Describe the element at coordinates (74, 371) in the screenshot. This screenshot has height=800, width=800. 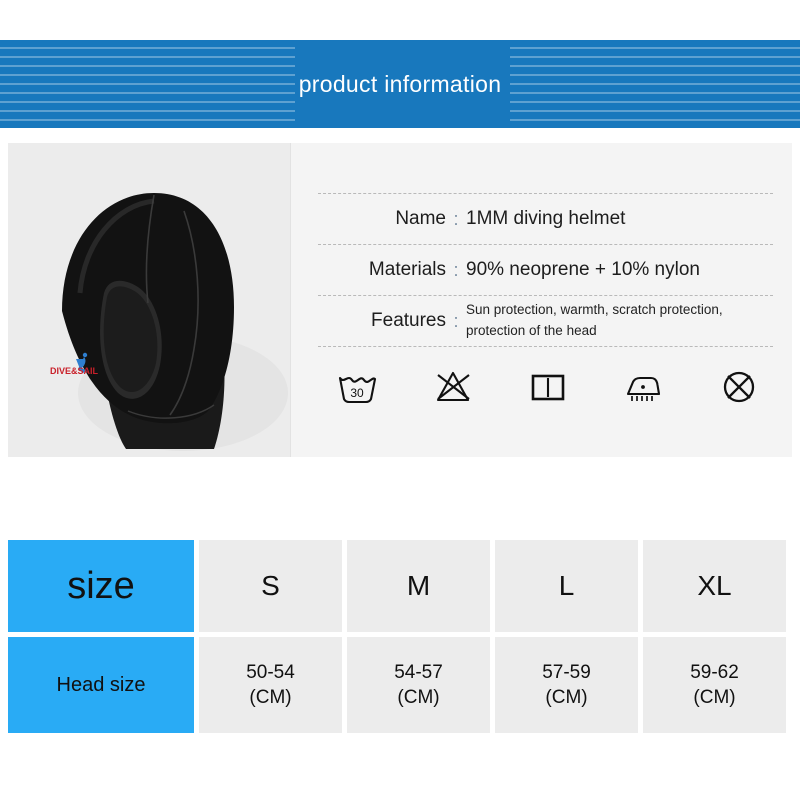
I see `svg-text: DIVE&SAIL` at that location.